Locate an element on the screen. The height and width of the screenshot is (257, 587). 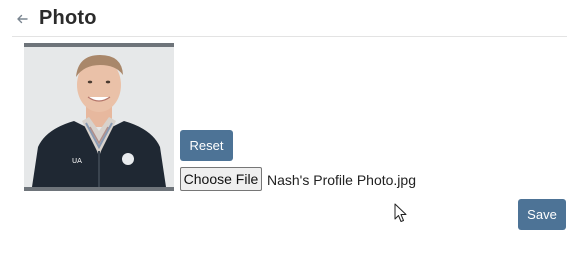
mouse-cursor-icon is located at coordinates (400, 212).